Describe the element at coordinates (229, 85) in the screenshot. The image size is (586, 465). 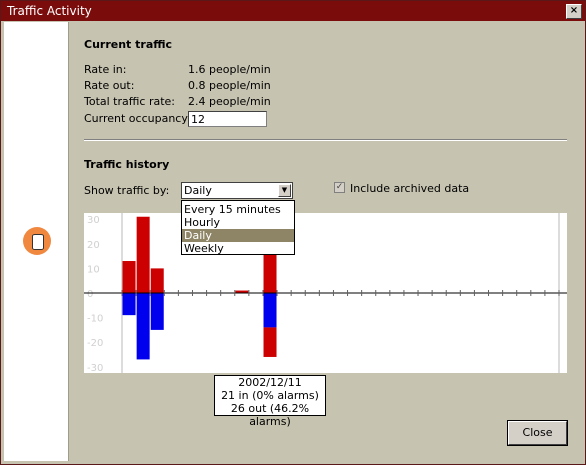
I see `rate-out-value: 0.8 people/min` at that location.